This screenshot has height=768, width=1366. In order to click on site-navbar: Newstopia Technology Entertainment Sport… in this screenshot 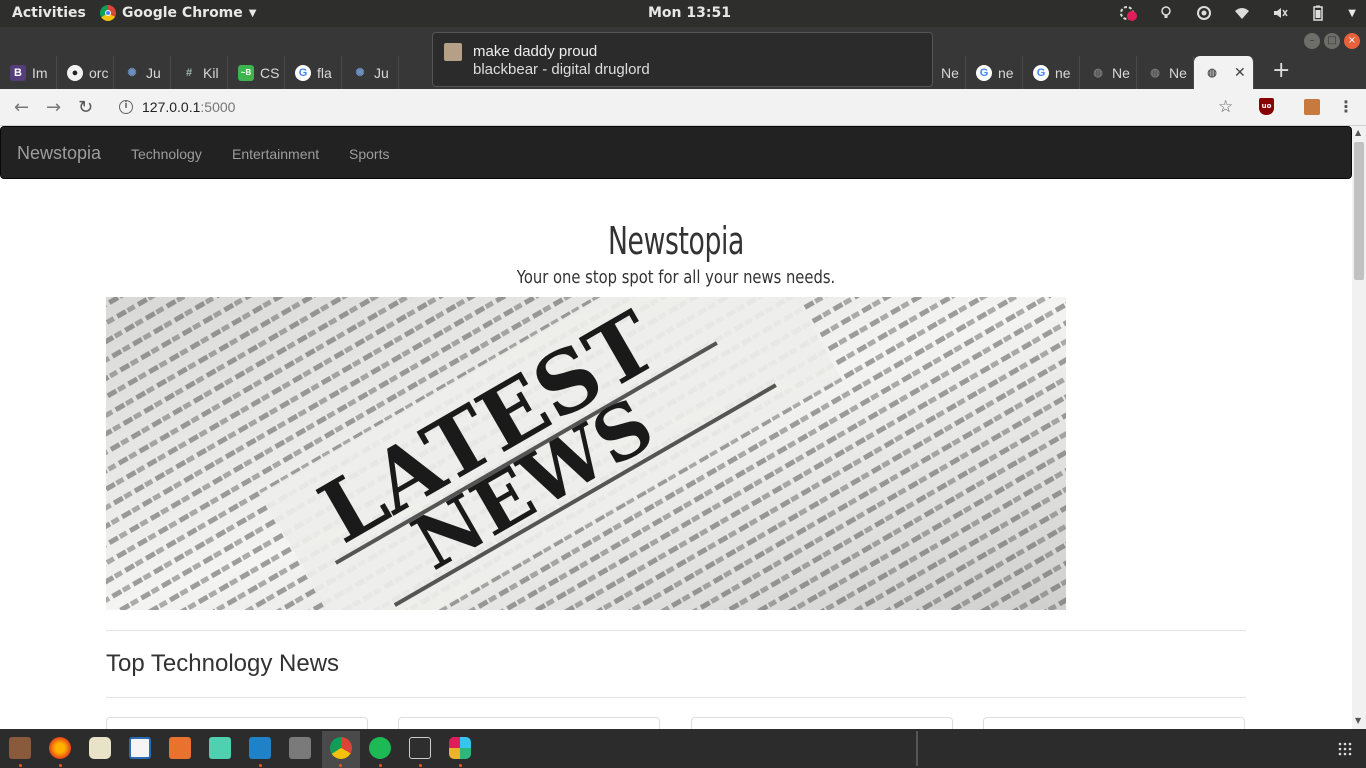, I will do `click(676, 152)`.